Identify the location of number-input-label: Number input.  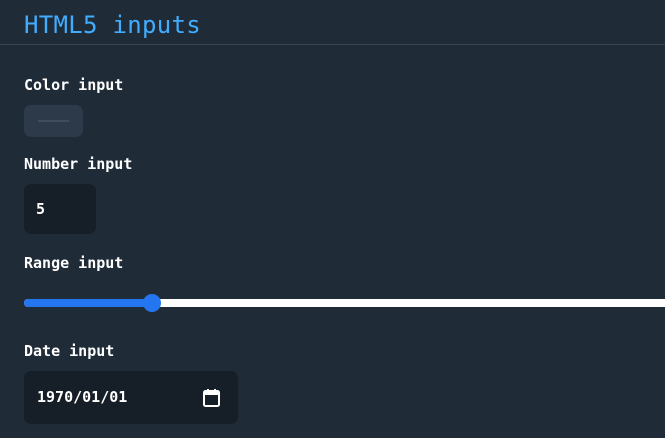
(78, 164).